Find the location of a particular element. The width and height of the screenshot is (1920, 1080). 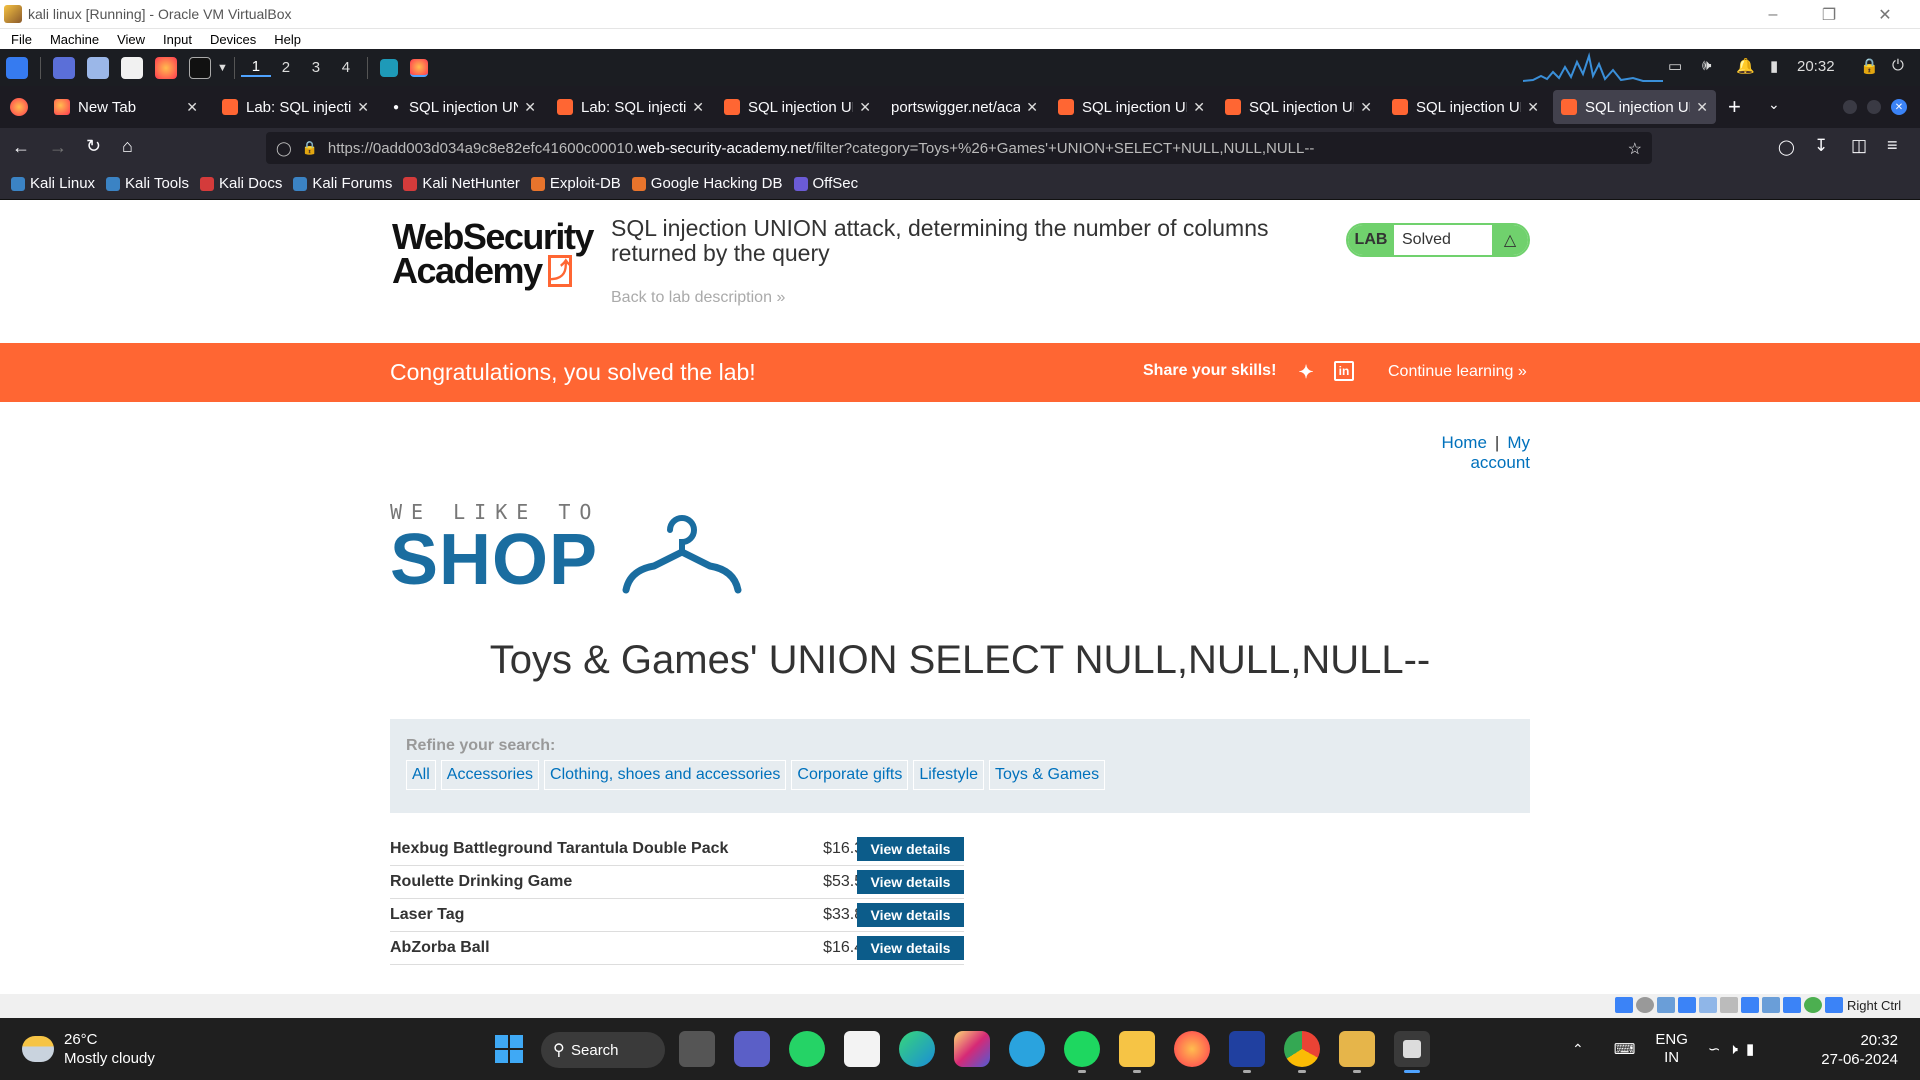

burp-taskbar-icon is located at coordinates (1357, 1052).